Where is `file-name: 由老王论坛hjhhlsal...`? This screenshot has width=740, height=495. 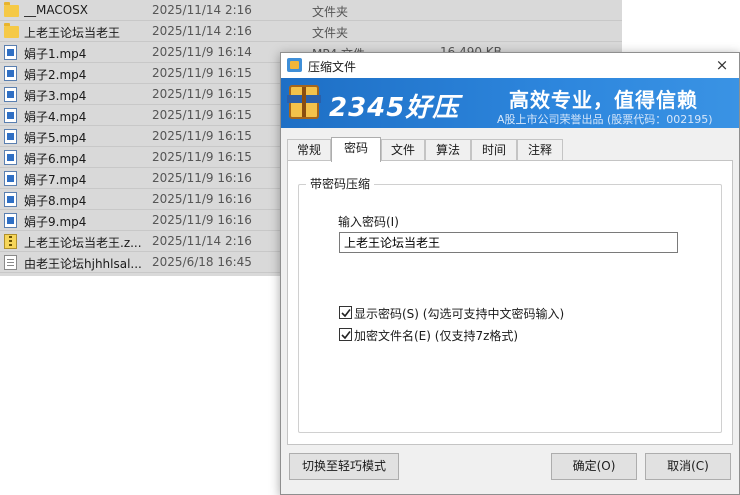 file-name: 由老王论坛hjhhlsal... is located at coordinates (83, 264).